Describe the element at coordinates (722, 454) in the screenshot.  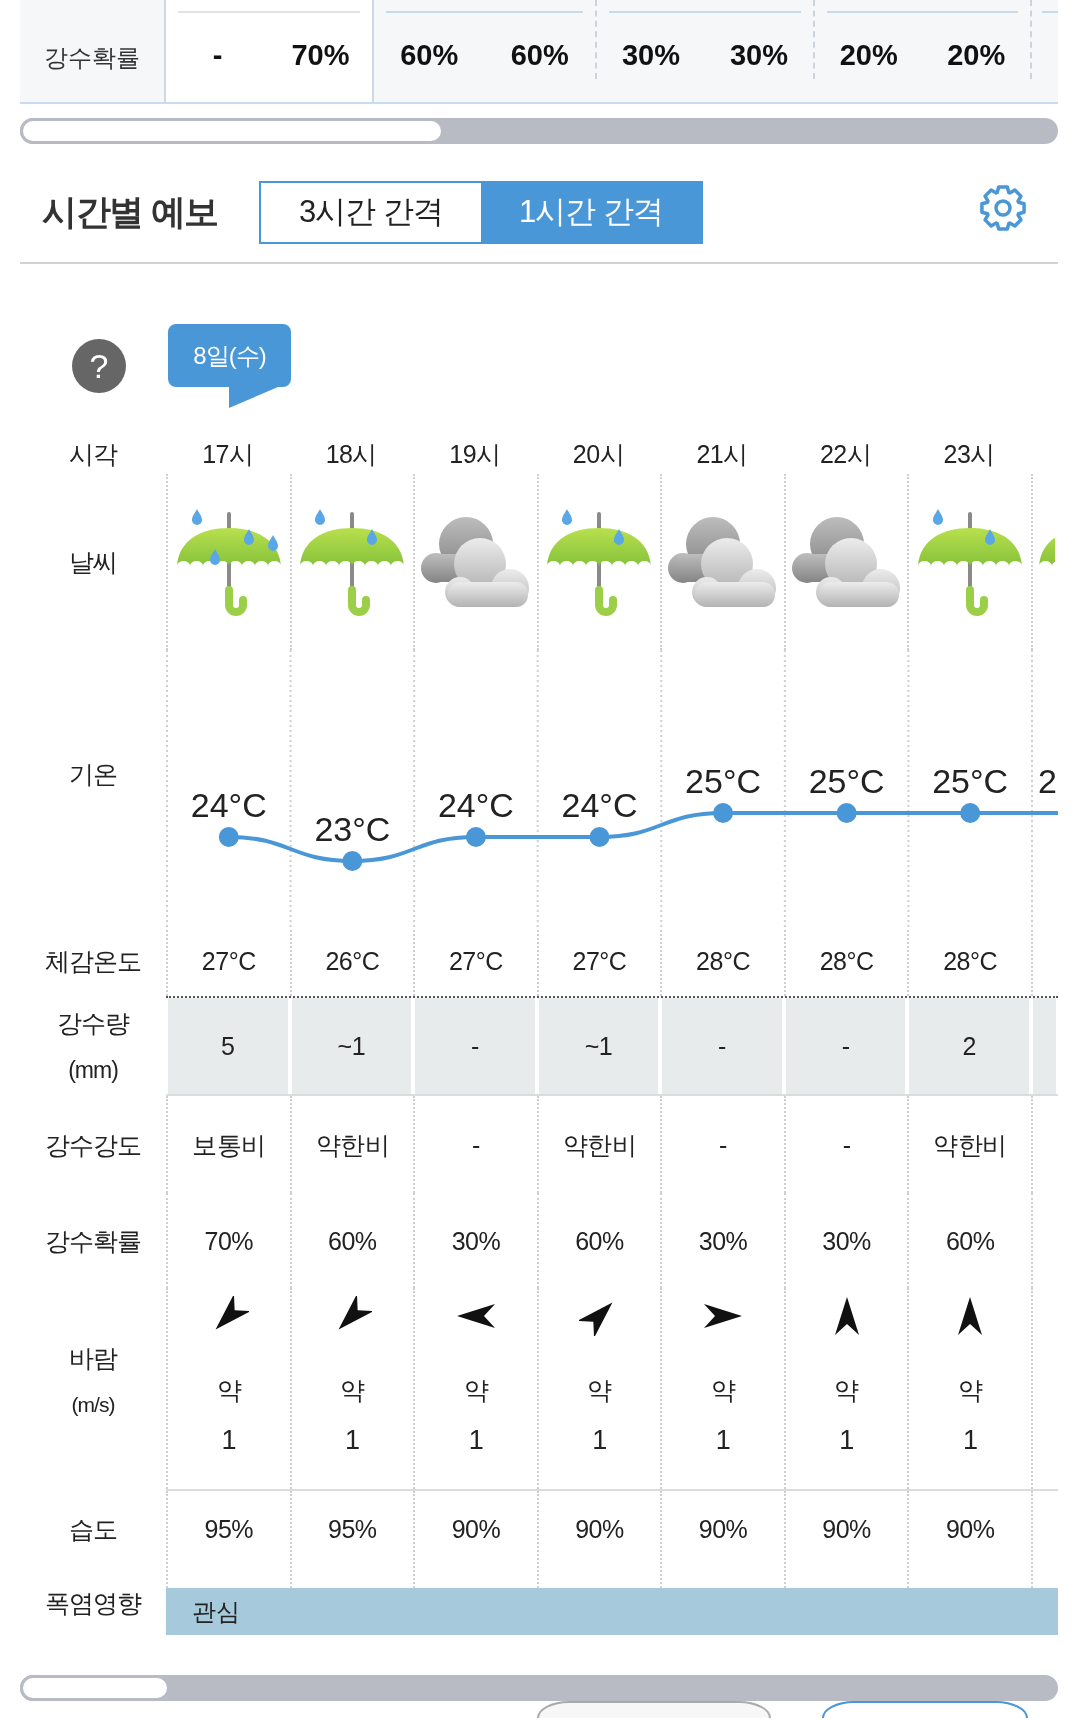
I see `time-label: 21시` at that location.